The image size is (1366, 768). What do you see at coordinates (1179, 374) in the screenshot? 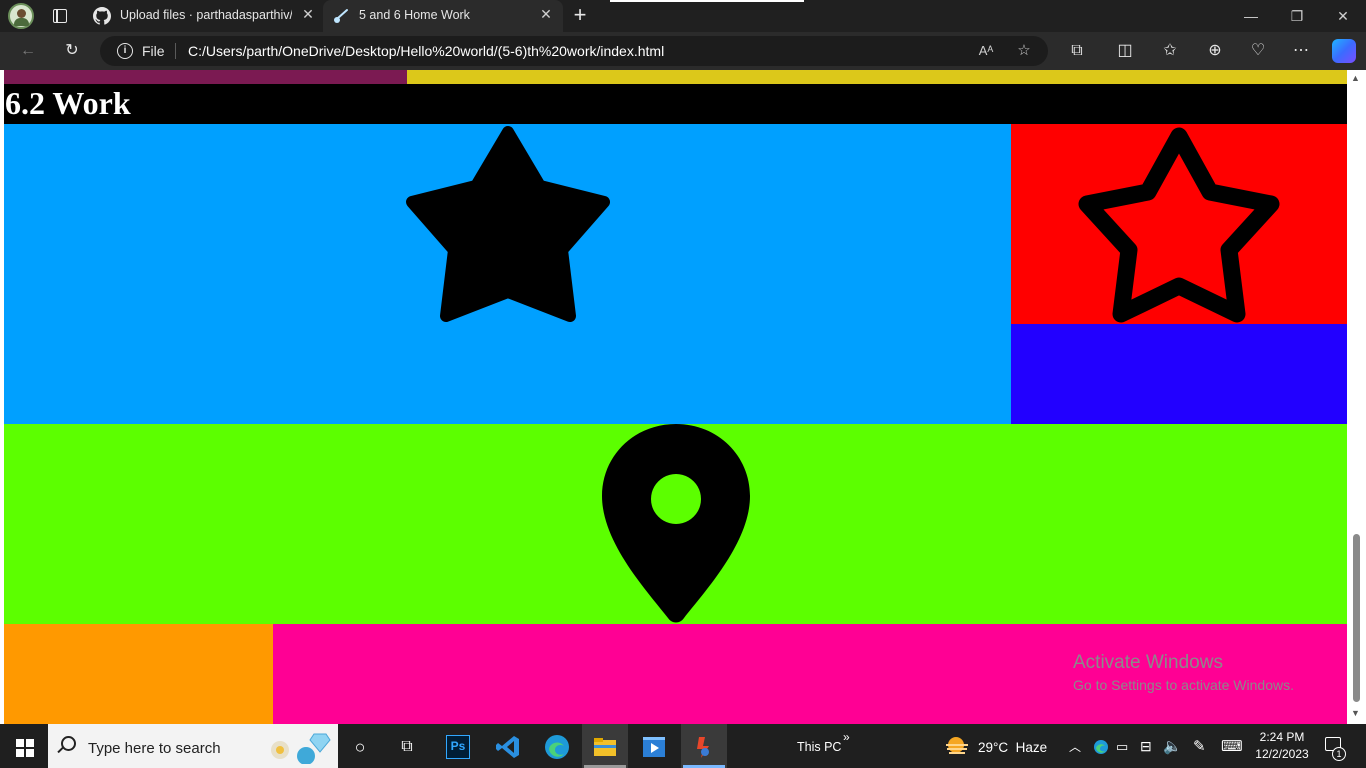
I see `indigo-block` at bounding box center [1179, 374].